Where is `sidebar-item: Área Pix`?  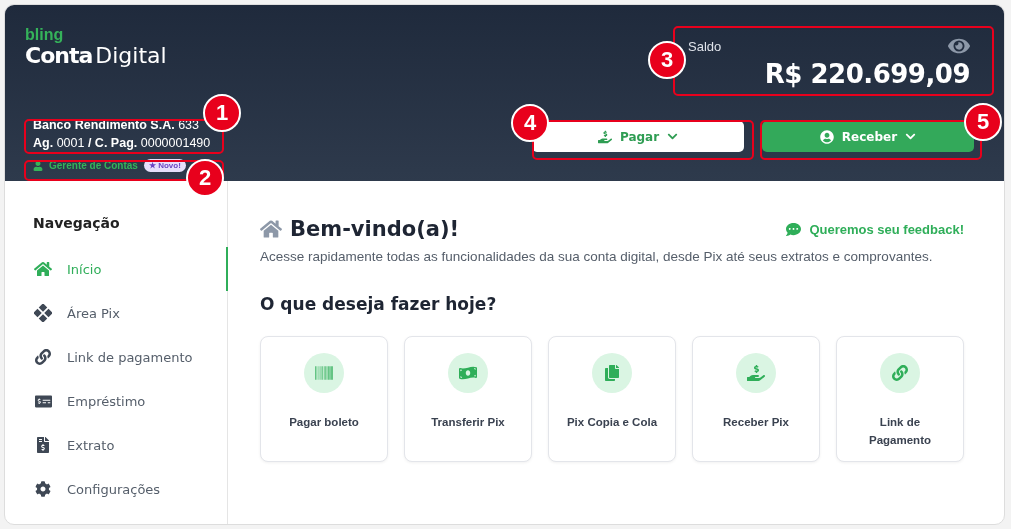 sidebar-item: Área Pix is located at coordinates (130, 313).